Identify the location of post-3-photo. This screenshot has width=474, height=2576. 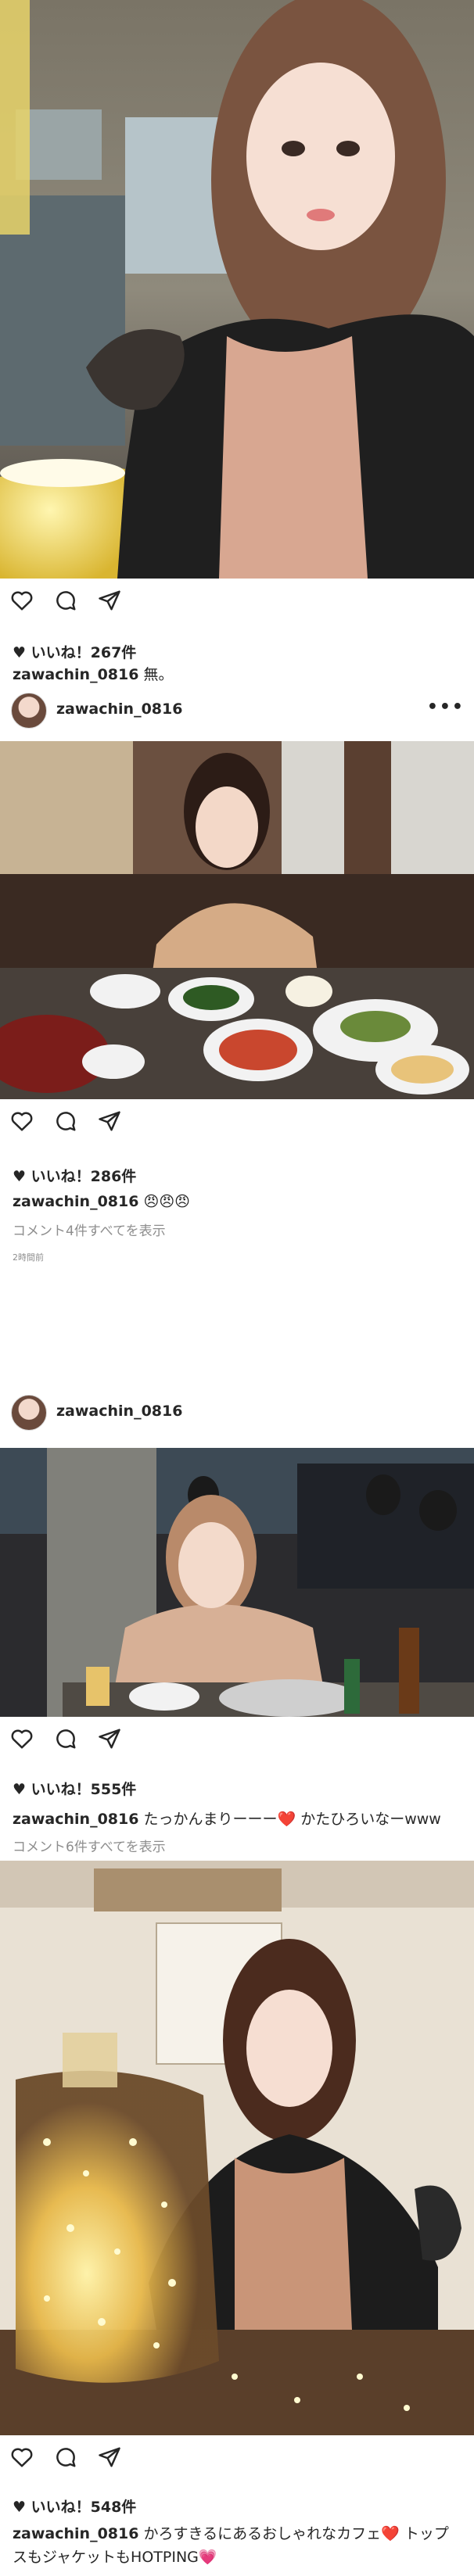
(237, 1582).